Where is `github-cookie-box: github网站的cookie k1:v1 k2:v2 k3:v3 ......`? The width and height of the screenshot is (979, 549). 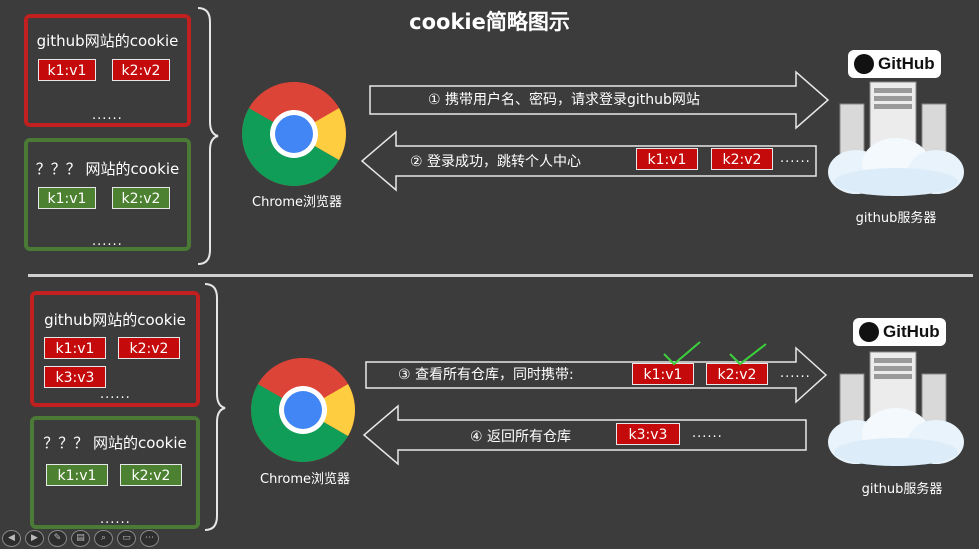 github-cookie-box: github网站的cookie k1:v1 k2:v2 k3:v3 ...... is located at coordinates (115, 349).